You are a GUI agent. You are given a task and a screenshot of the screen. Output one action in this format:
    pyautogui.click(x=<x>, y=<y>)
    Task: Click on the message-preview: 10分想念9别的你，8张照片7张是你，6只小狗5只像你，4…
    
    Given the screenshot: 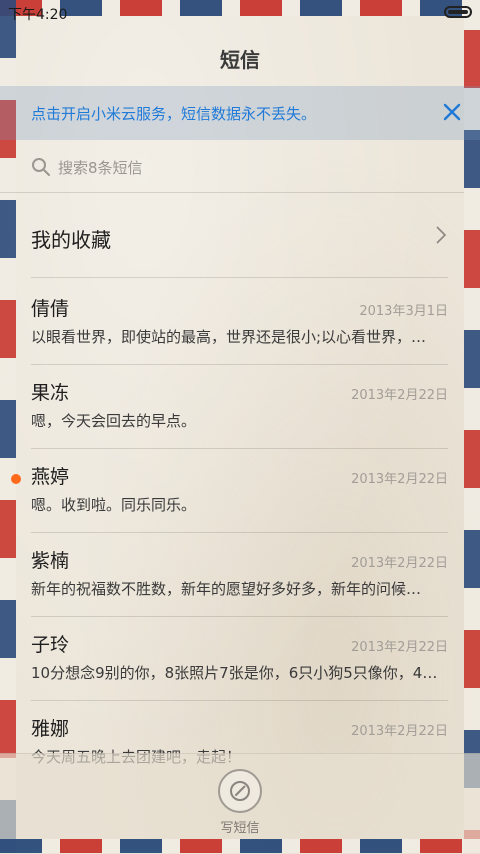 What is the action you would take?
    pyautogui.click(x=234, y=673)
    